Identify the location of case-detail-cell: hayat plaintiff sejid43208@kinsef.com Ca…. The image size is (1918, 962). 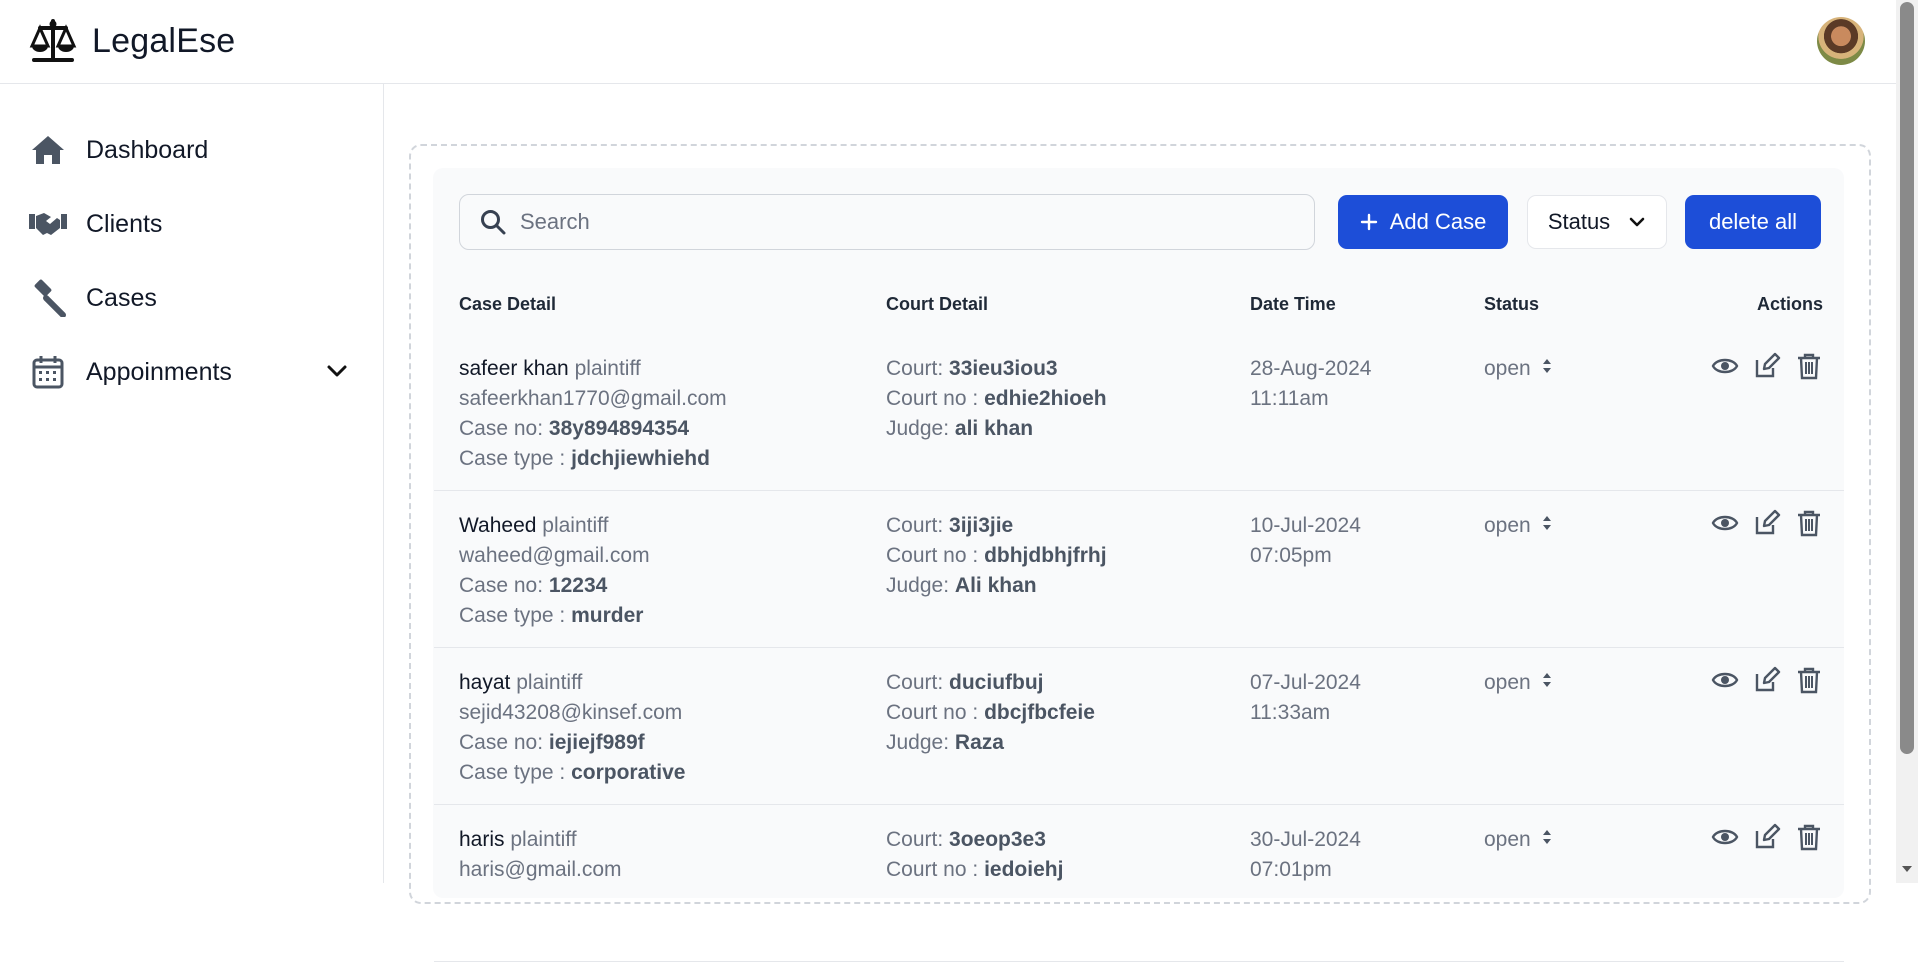
(572, 728).